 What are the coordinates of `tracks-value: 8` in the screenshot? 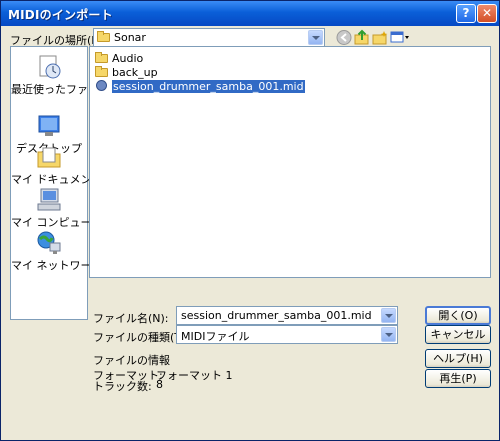 It's located at (159, 384).